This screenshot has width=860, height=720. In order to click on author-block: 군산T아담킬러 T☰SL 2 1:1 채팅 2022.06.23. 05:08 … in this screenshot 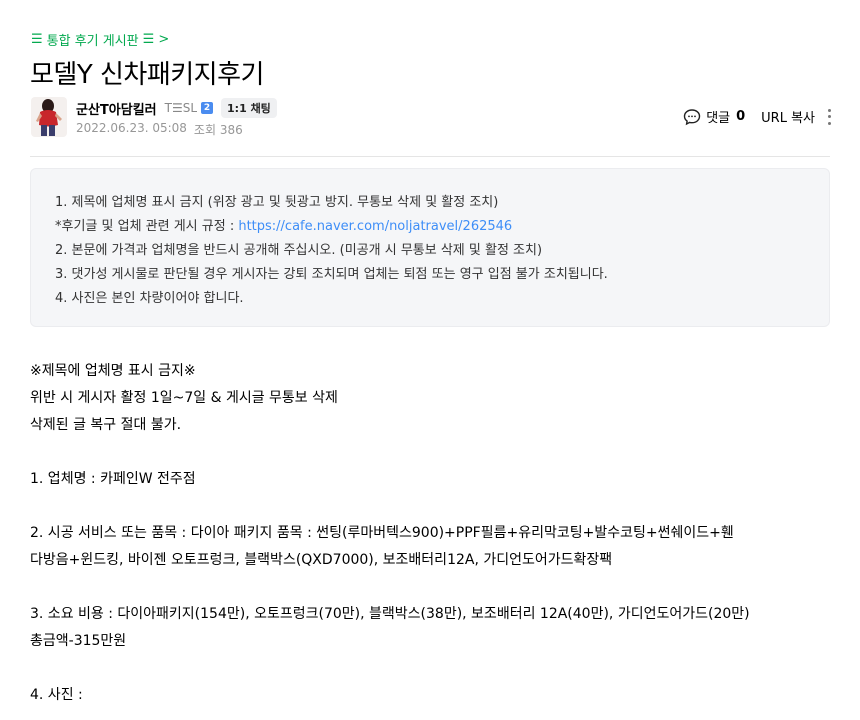, I will do `click(154, 117)`.